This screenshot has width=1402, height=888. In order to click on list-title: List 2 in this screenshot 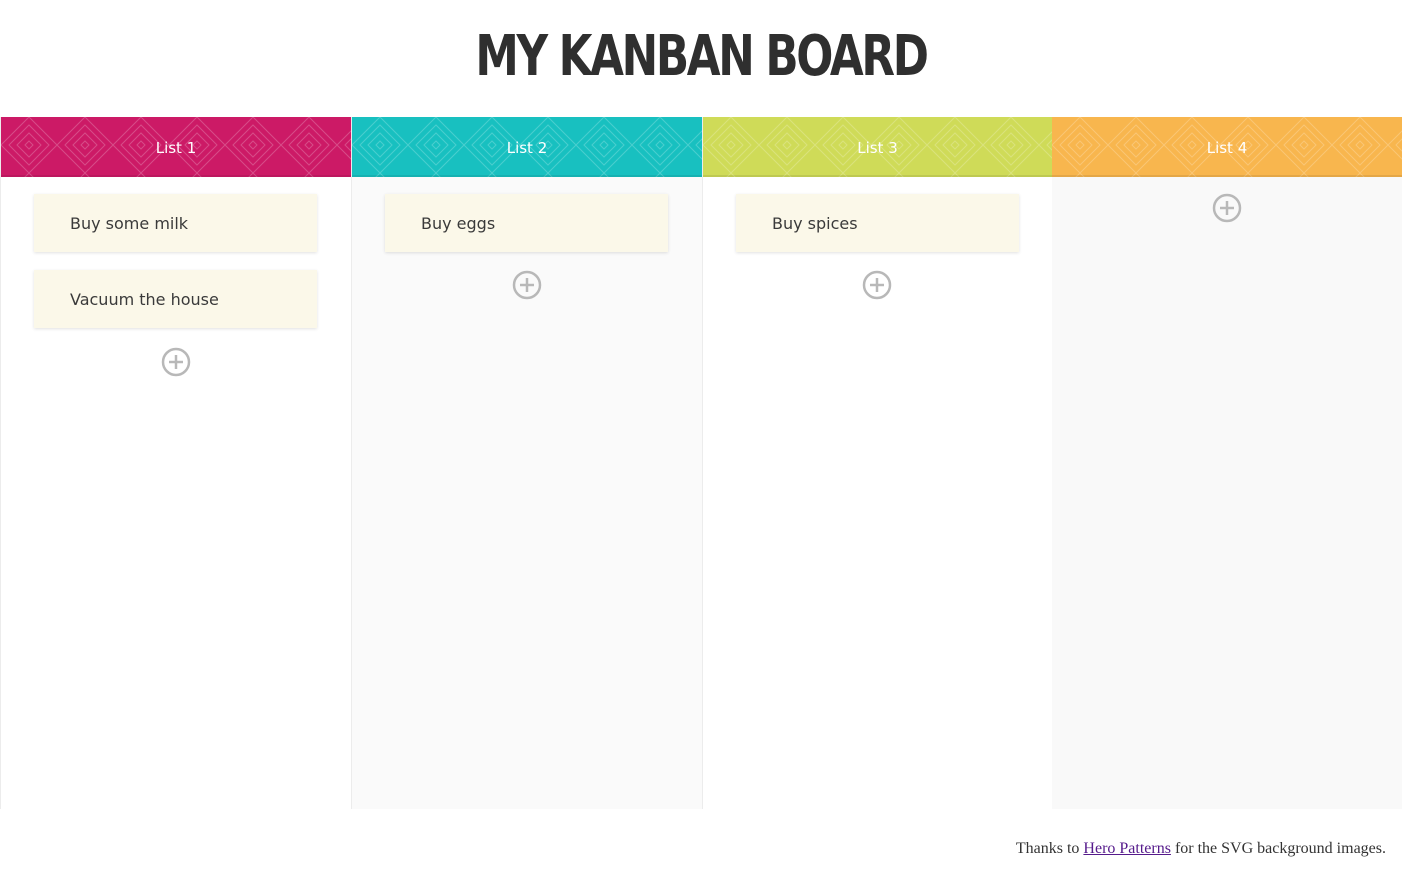, I will do `click(527, 148)`.